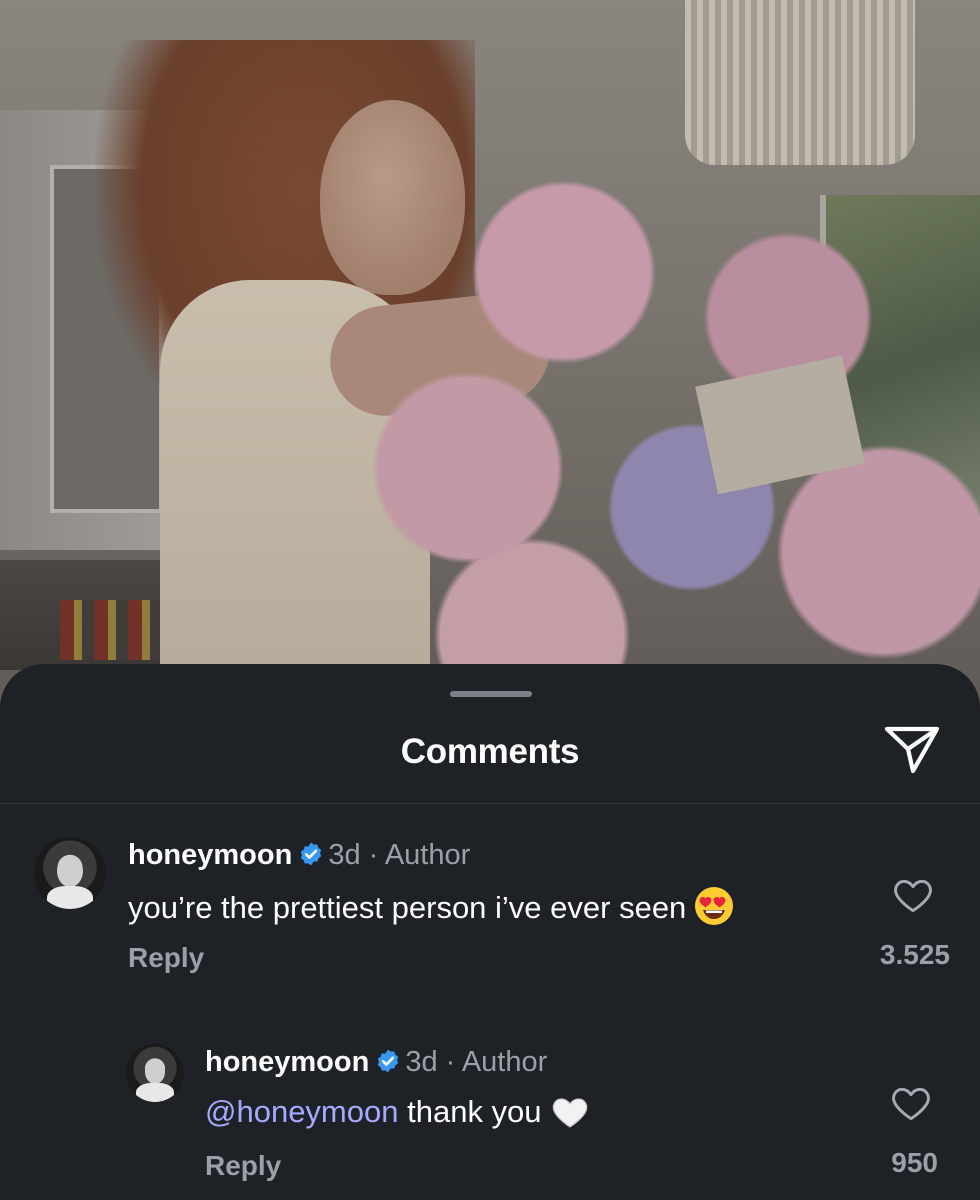 The height and width of the screenshot is (1200, 980). What do you see at coordinates (504, 1062) in the screenshot?
I see `author-tag: Author` at bounding box center [504, 1062].